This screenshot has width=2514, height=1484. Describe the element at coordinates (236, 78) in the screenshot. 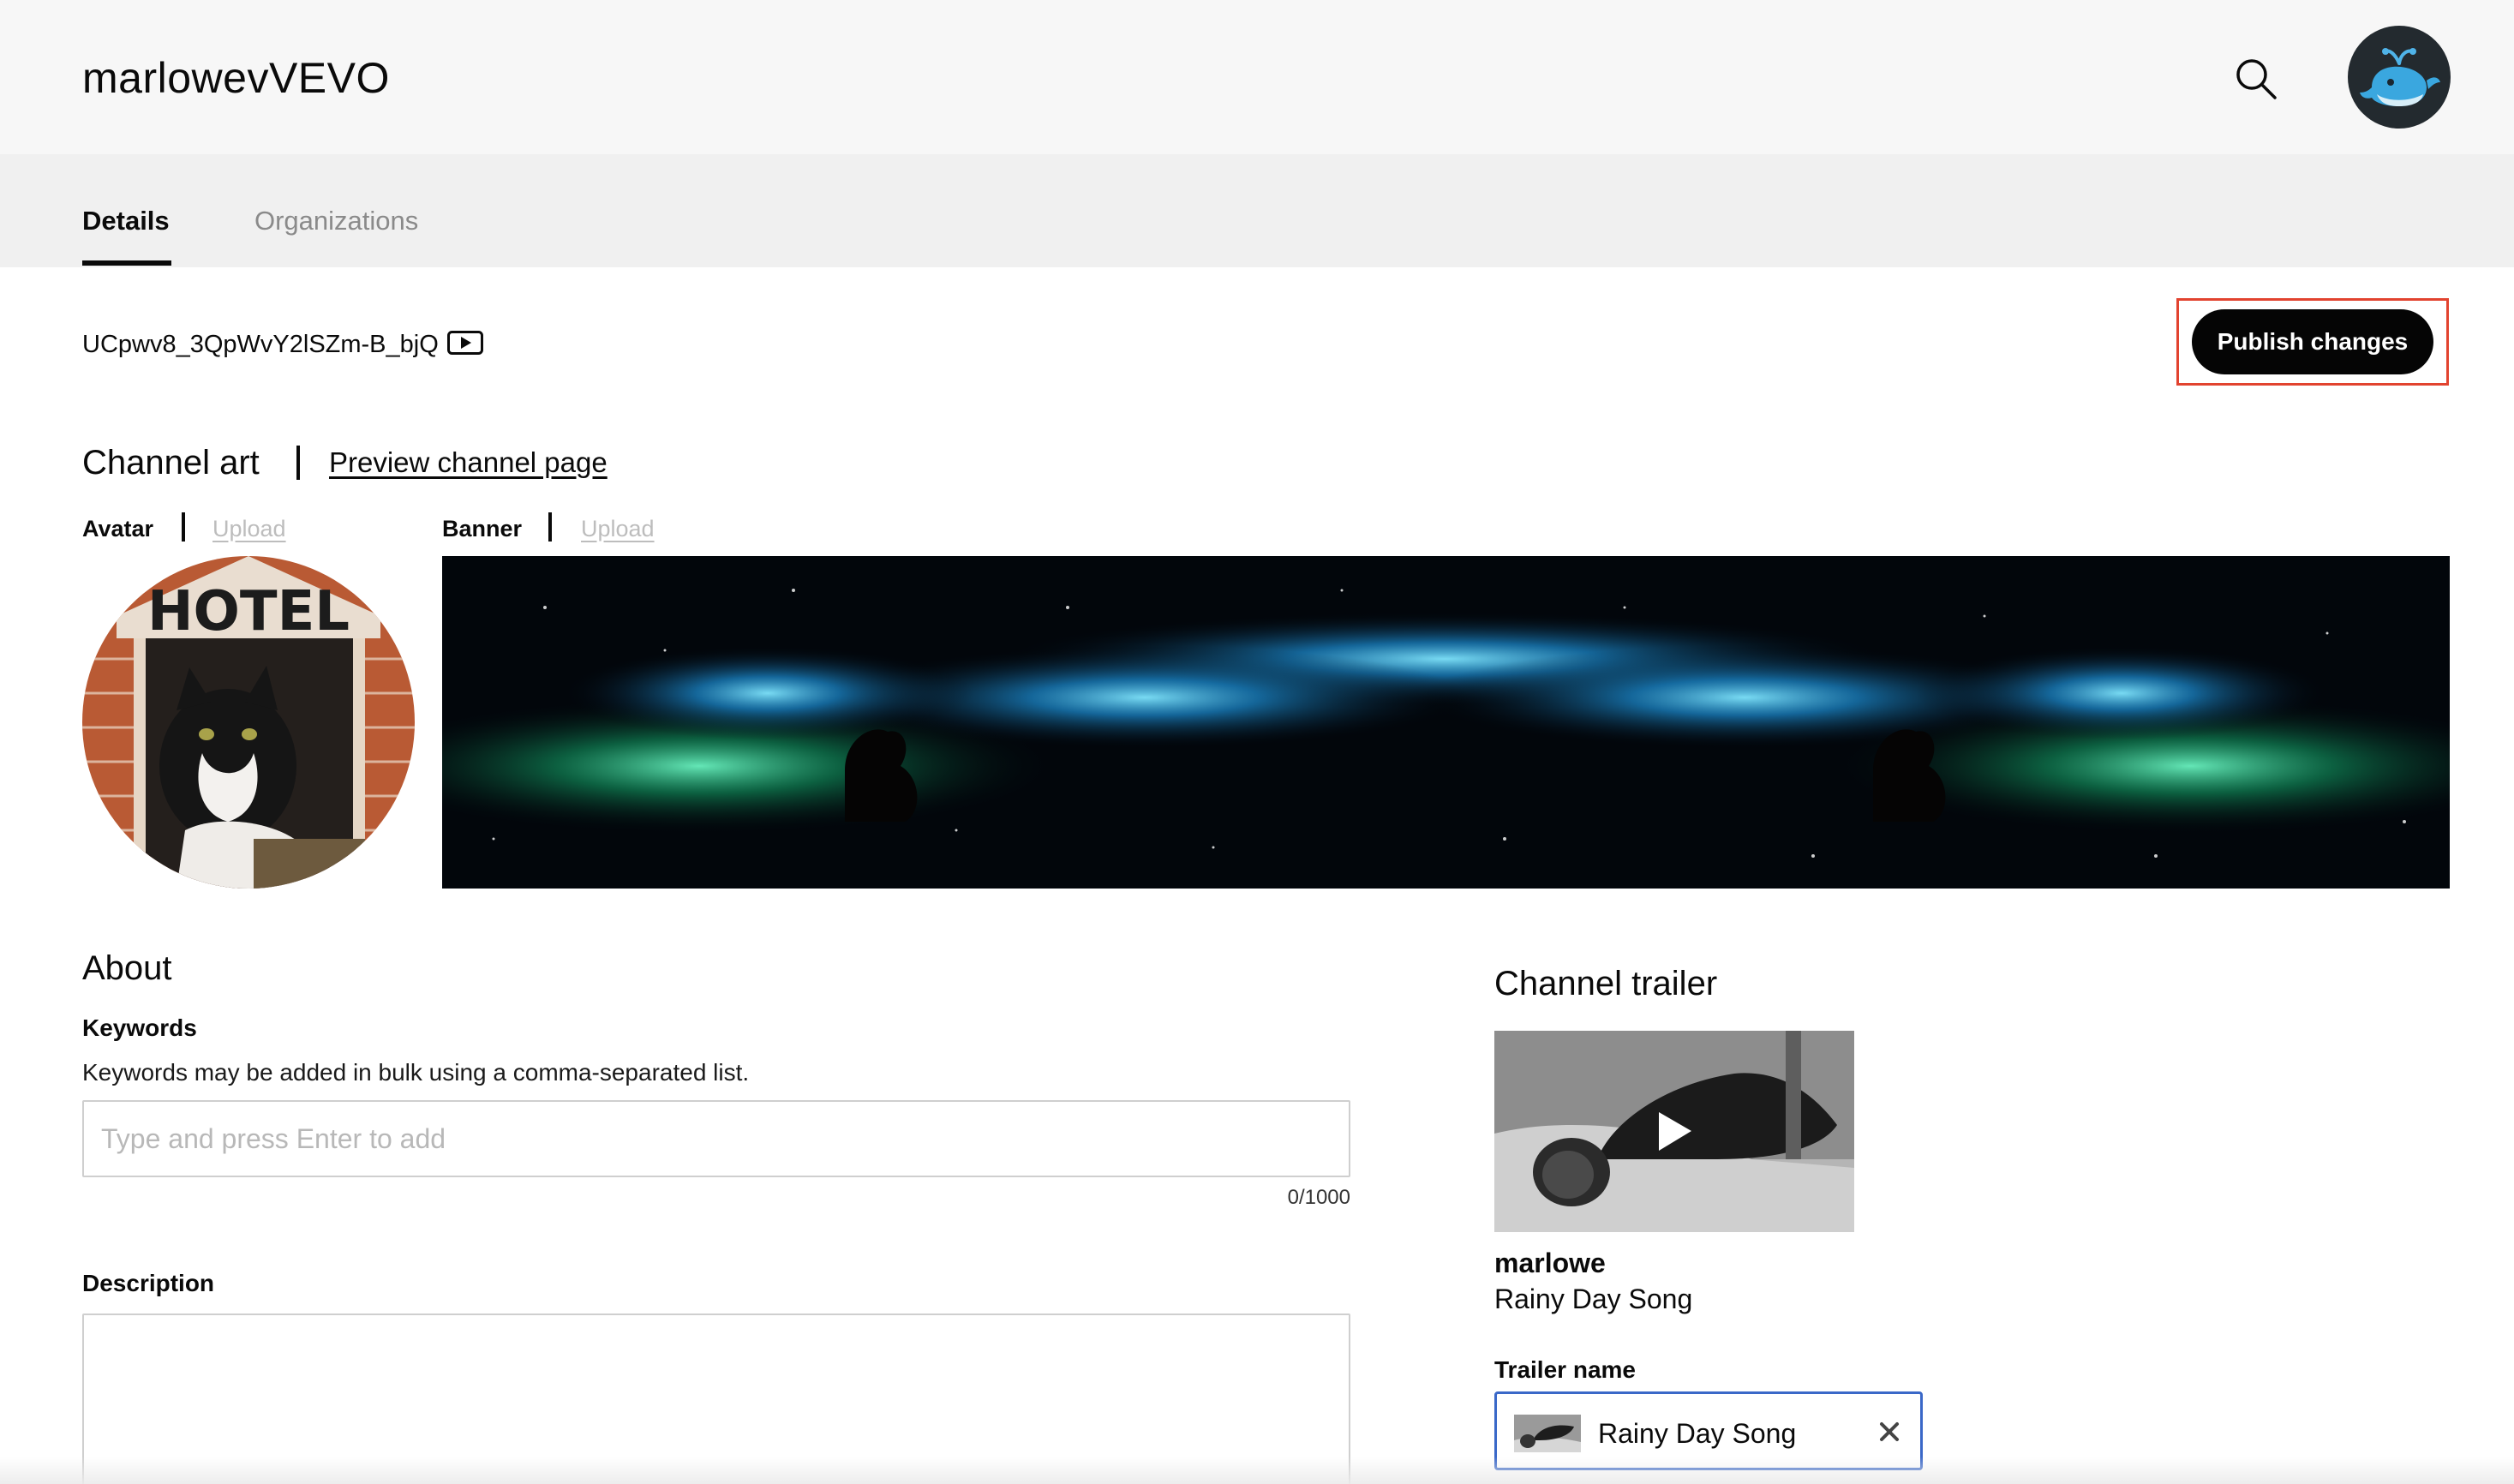

I see `channel-name: marlowevVEVO` at that location.